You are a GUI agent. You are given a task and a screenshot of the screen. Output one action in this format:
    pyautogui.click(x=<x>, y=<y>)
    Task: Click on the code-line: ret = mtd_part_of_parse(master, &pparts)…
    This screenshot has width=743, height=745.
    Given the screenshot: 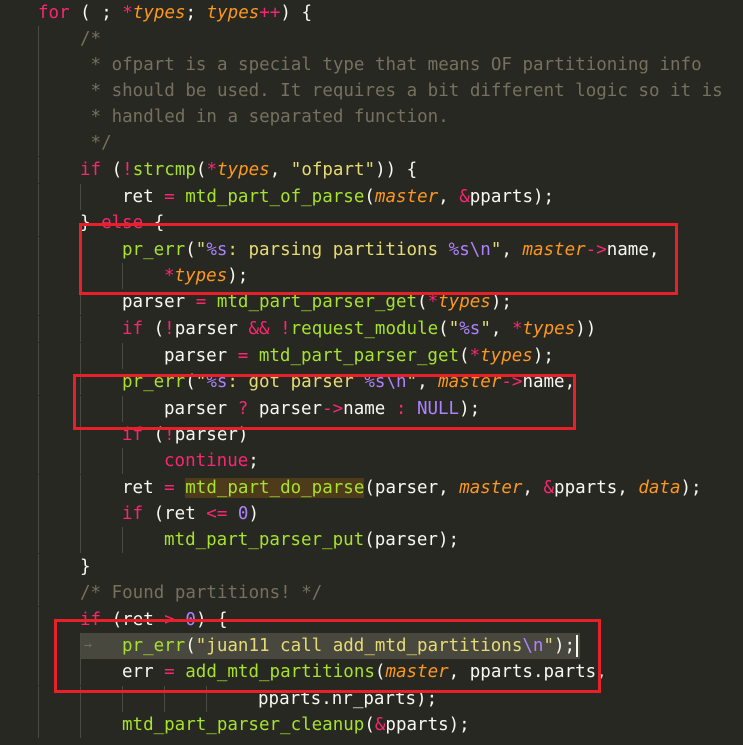 What is the action you would take?
    pyautogui.click(x=338, y=197)
    